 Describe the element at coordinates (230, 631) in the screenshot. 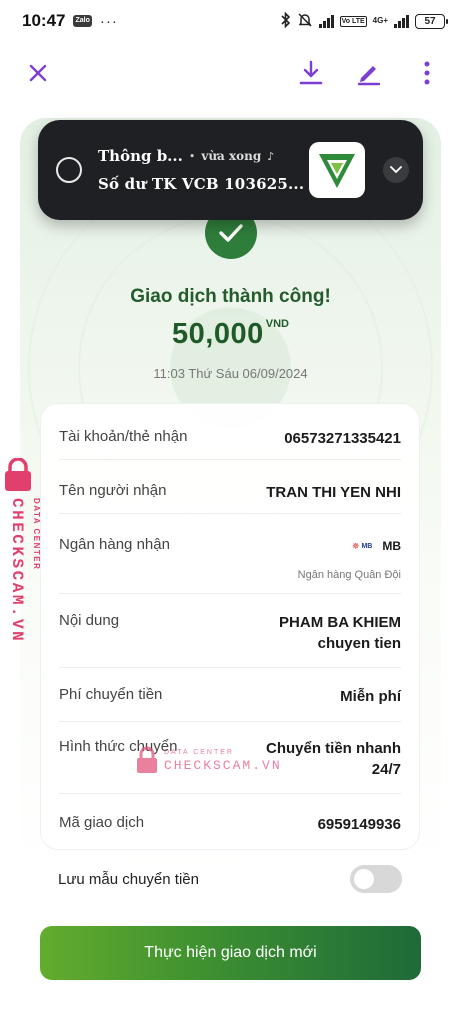

I see `detail-row-content: Nội dung PHAM BA KHIEM chuyen tien` at that location.